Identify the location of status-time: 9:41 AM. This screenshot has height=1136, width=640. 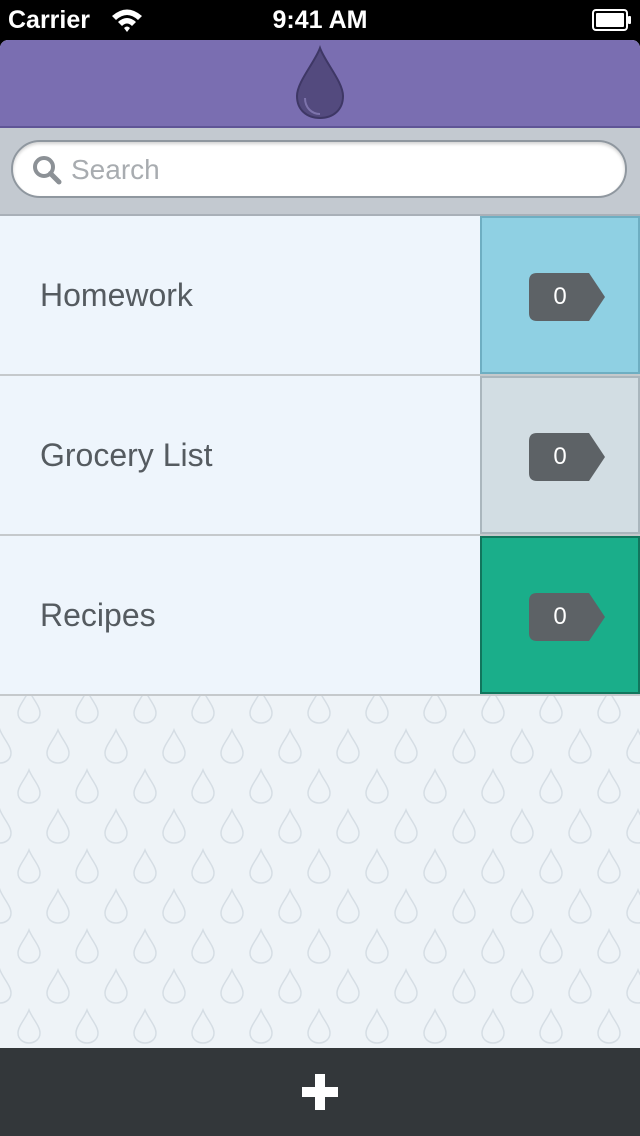
(320, 20).